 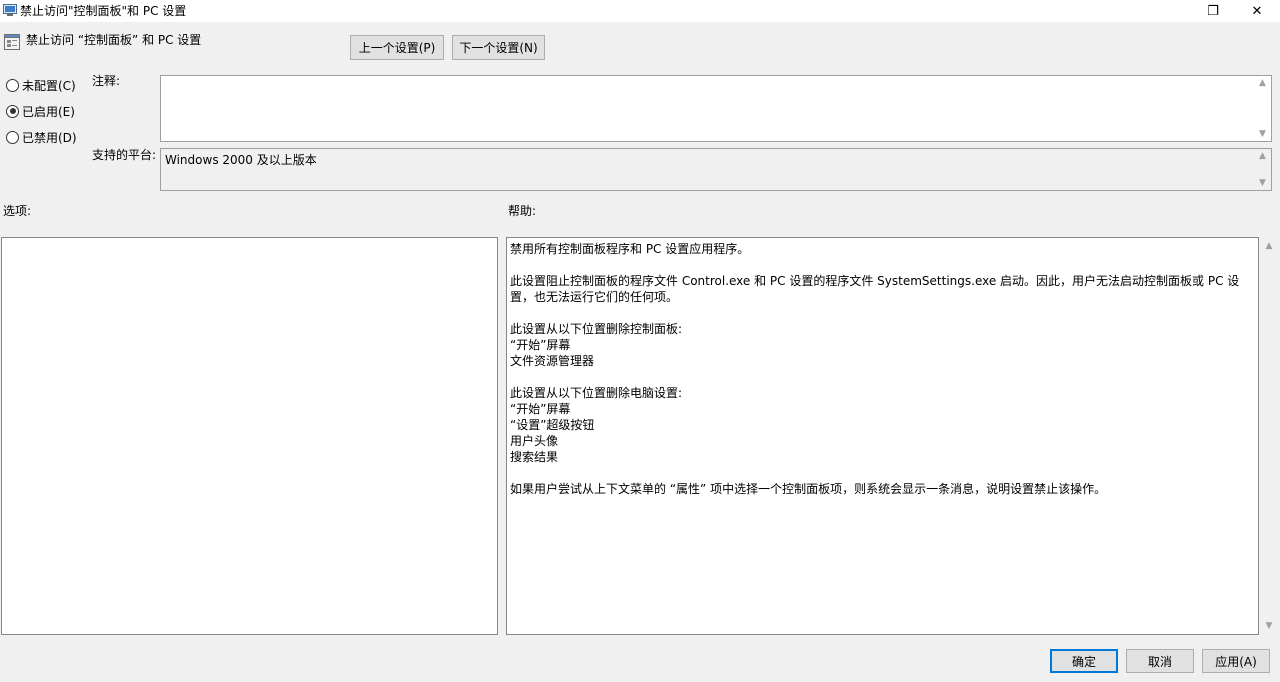 What do you see at coordinates (17, 211) in the screenshot?
I see `options-label: 选项:` at bounding box center [17, 211].